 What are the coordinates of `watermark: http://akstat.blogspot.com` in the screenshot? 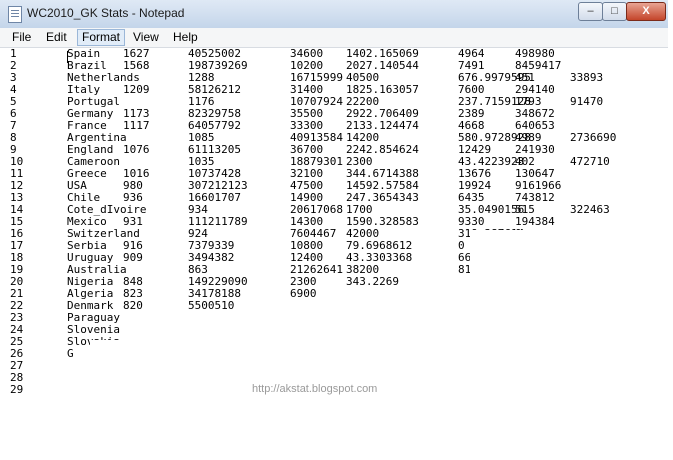 It's located at (315, 389).